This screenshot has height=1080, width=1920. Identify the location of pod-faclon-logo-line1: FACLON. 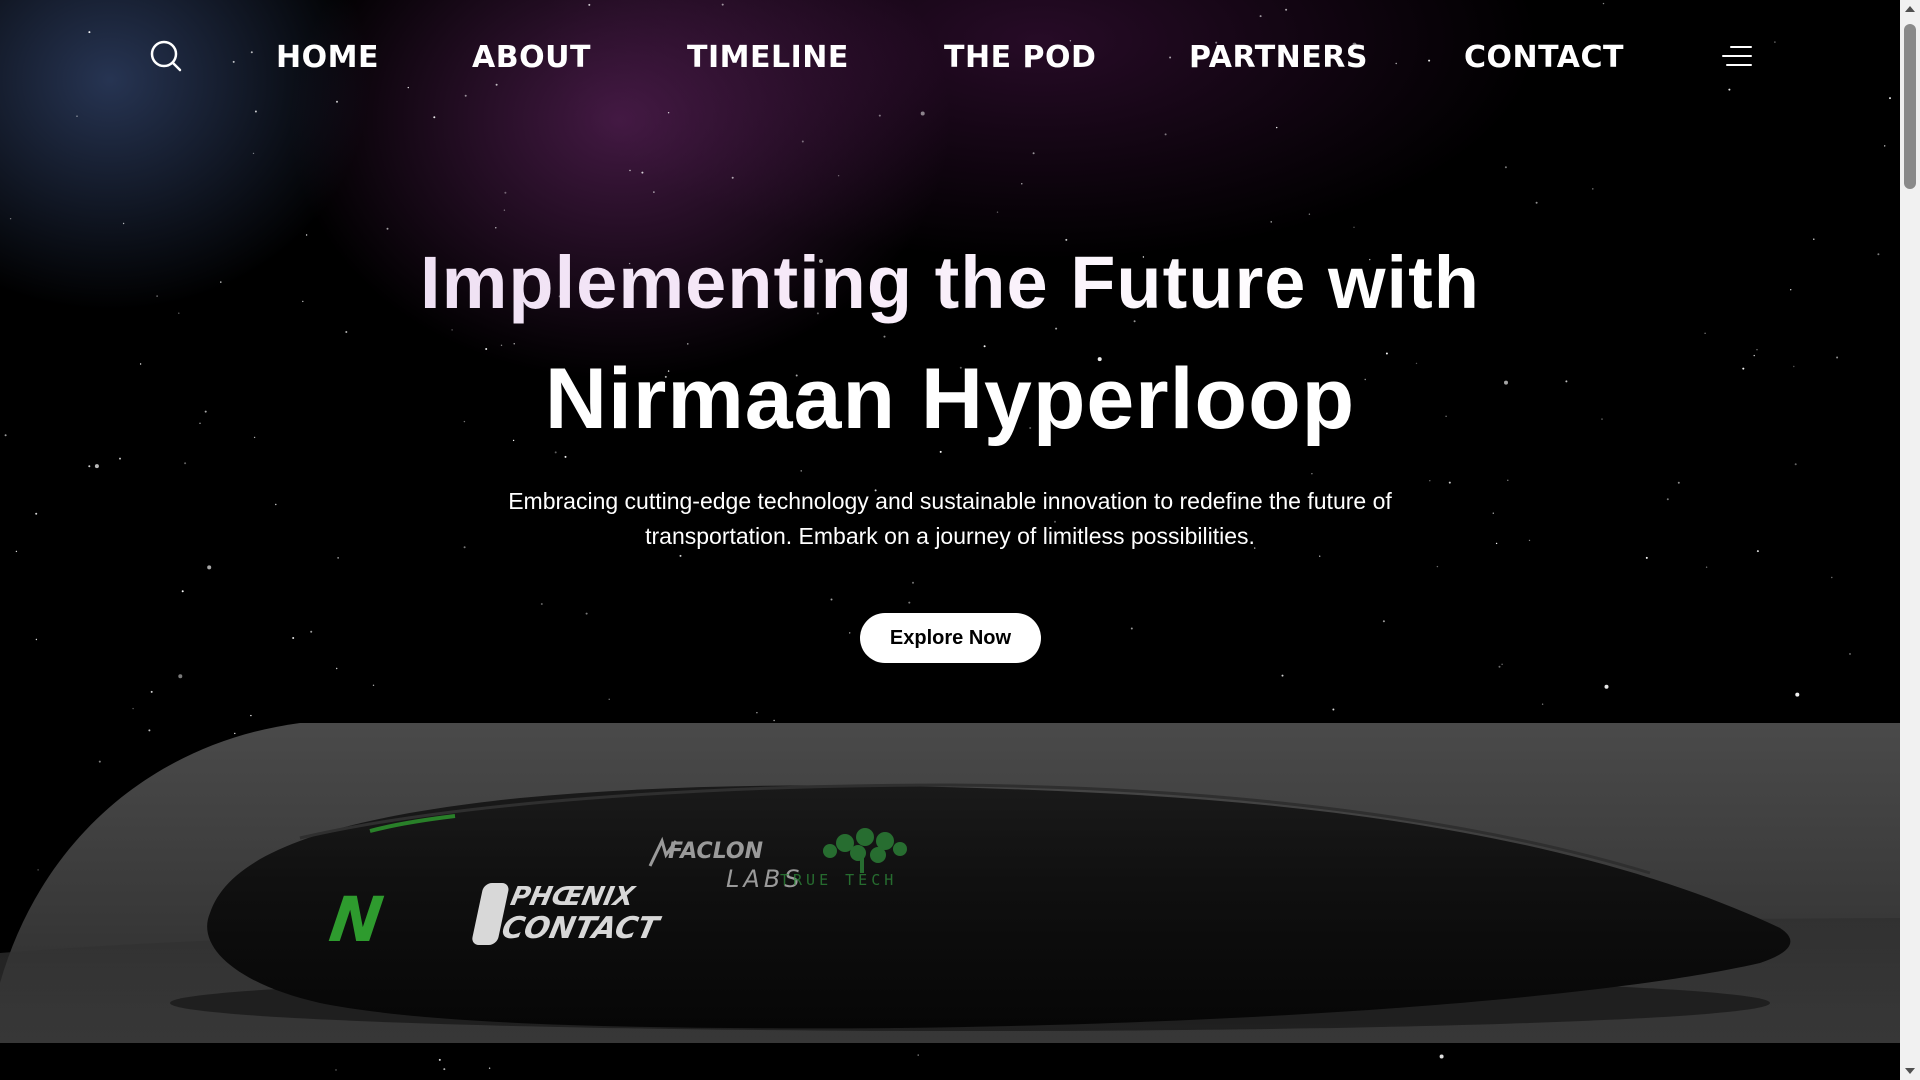
(715, 851).